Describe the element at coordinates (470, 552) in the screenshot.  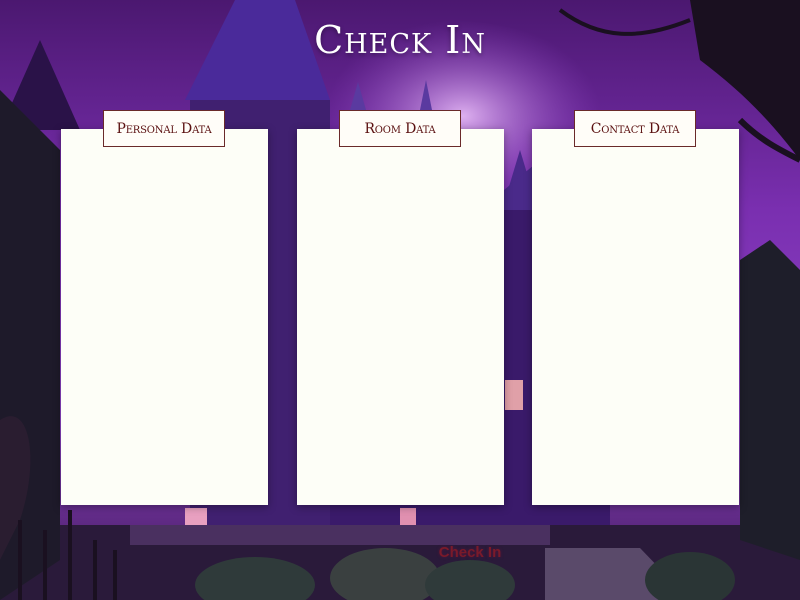
I see `check-in-button: Check In` at that location.